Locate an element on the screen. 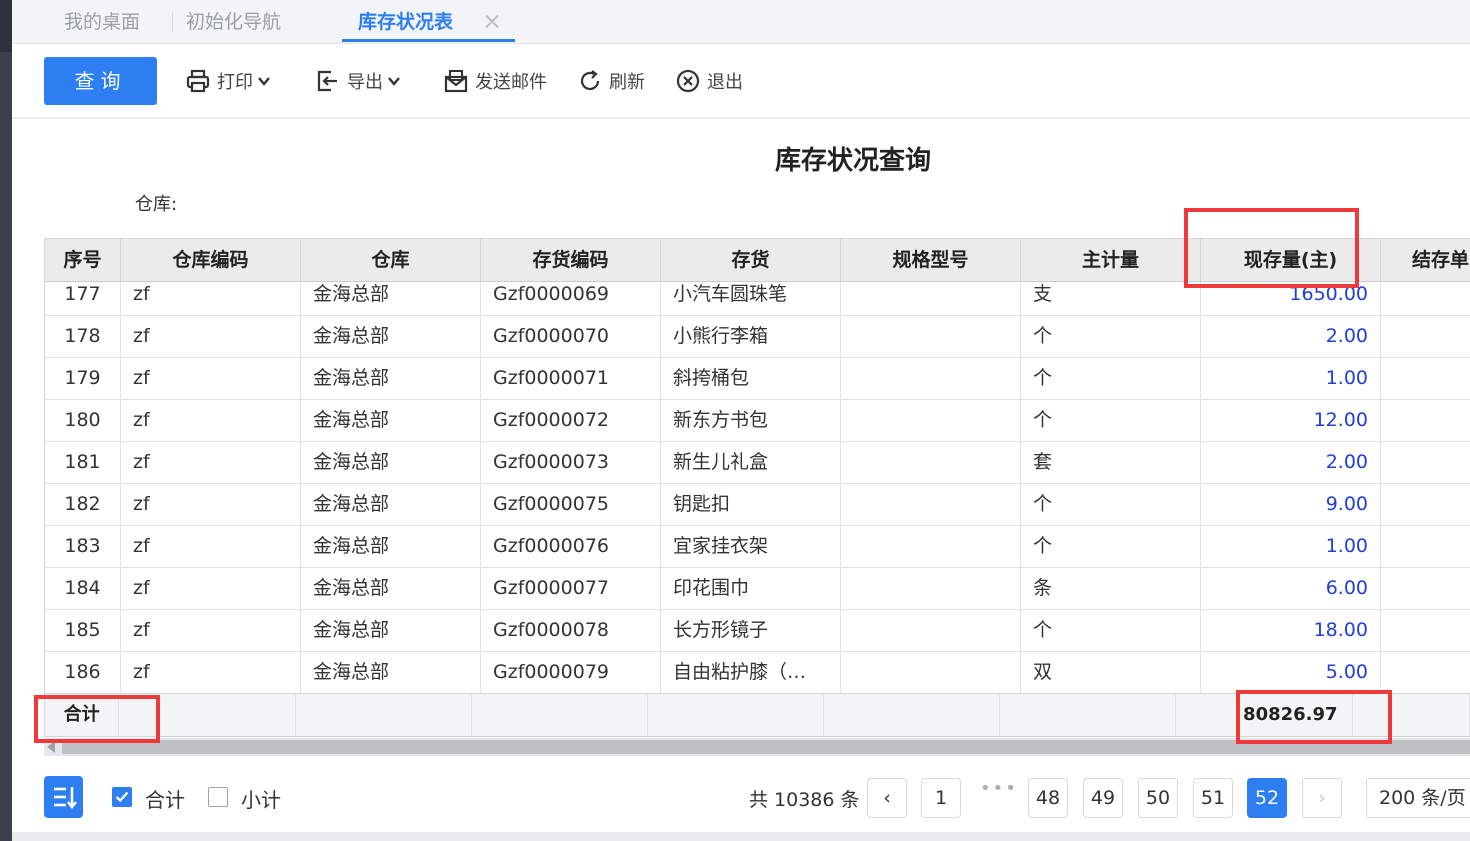 This screenshot has height=841, width=1470. cell-qty: 5.00 is located at coordinates (1291, 672).